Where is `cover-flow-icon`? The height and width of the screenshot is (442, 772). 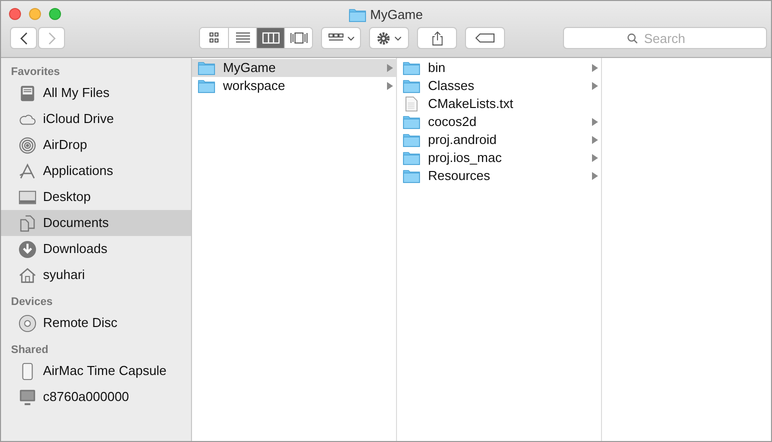 cover-flow-icon is located at coordinates (298, 38).